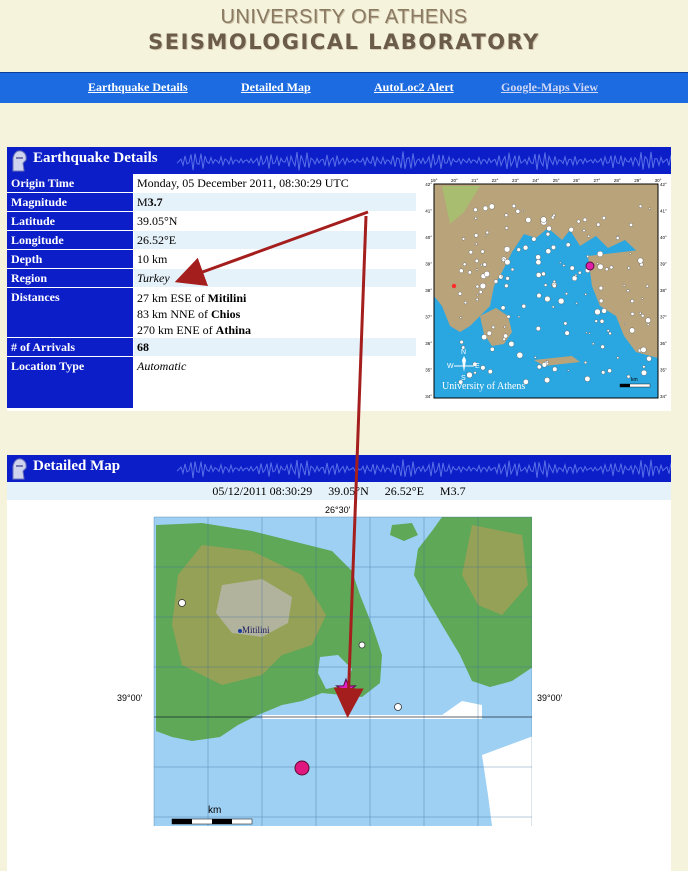 Image resolution: width=688 pixels, height=871 pixels. What do you see at coordinates (549, 87) in the screenshot?
I see `nav-link-google-maps-view: Google-Maps View` at bounding box center [549, 87].